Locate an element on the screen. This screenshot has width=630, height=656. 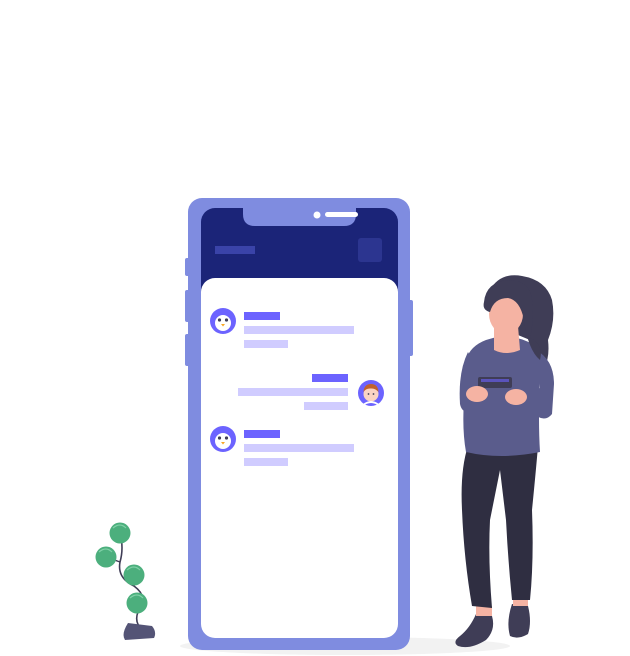
phone-camera-icon is located at coordinates (317, 215).